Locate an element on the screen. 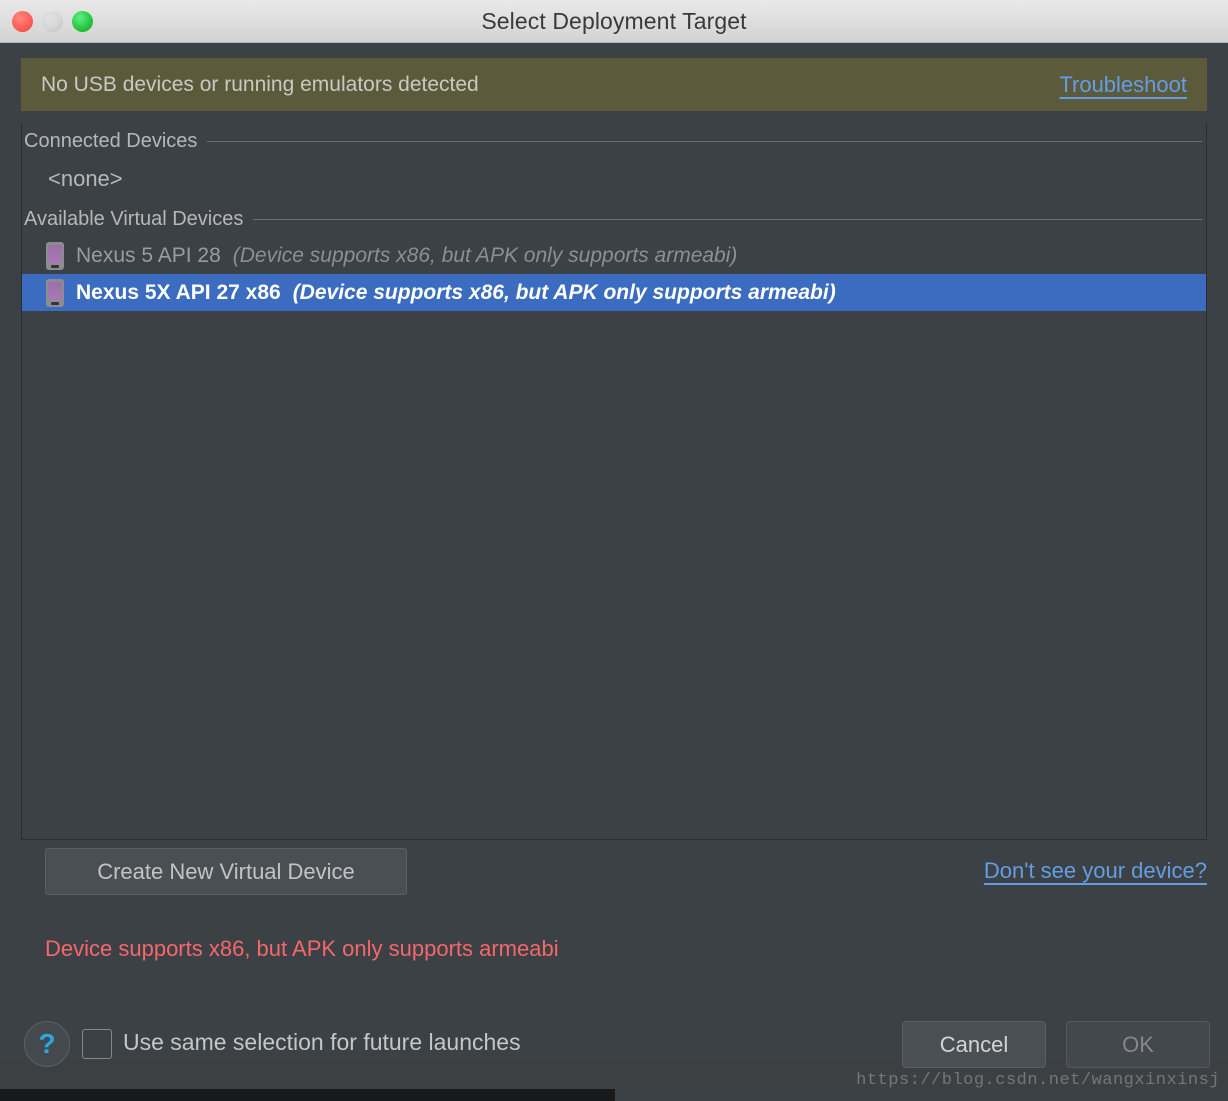 This screenshot has width=1228, height=1101. ok-button: OK is located at coordinates (1138, 1044).